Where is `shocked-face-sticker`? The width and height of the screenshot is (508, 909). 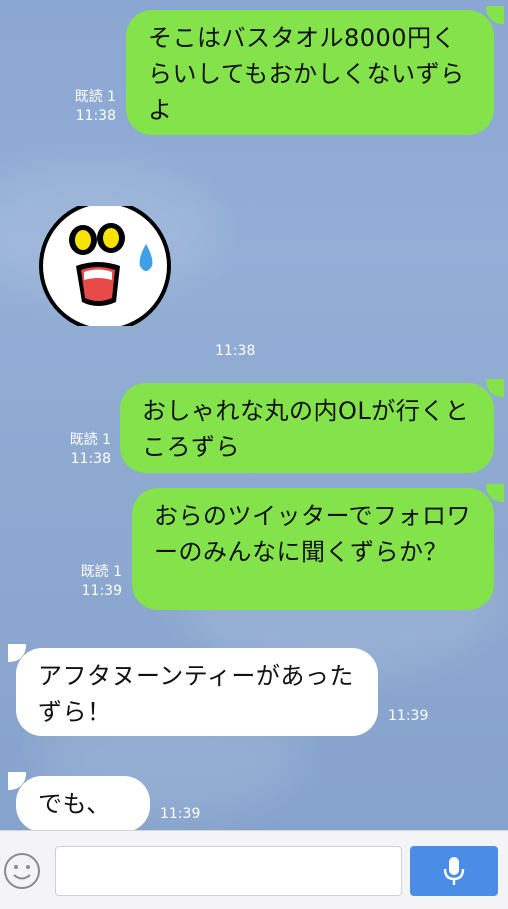
shocked-face-sticker is located at coordinates (106, 266).